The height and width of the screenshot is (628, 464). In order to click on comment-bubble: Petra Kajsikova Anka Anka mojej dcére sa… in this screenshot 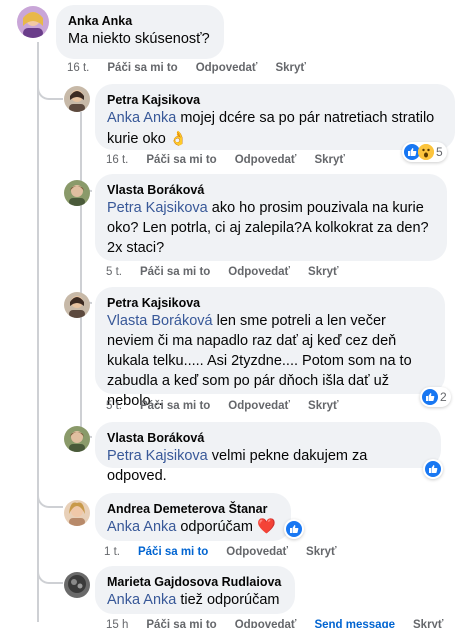, I will do `click(275, 117)`.